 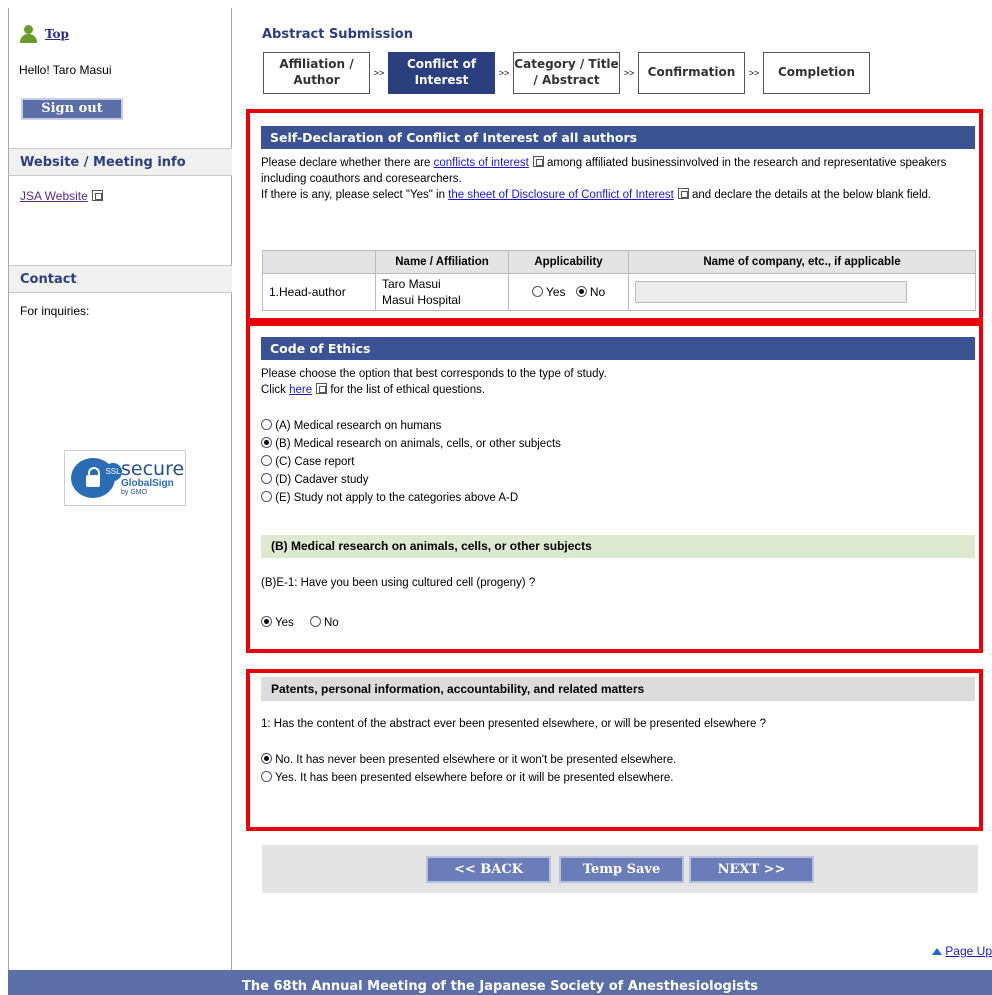 I want to click on jsa-website-link: JSA Website, so click(x=61, y=196).